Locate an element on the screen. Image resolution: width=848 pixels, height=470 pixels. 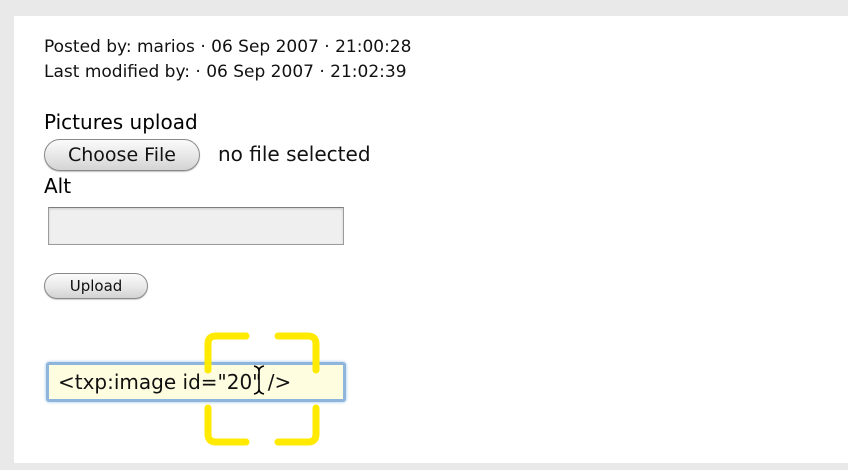
image-tag-field: <txp:image id="20" /> is located at coordinates (196, 382).